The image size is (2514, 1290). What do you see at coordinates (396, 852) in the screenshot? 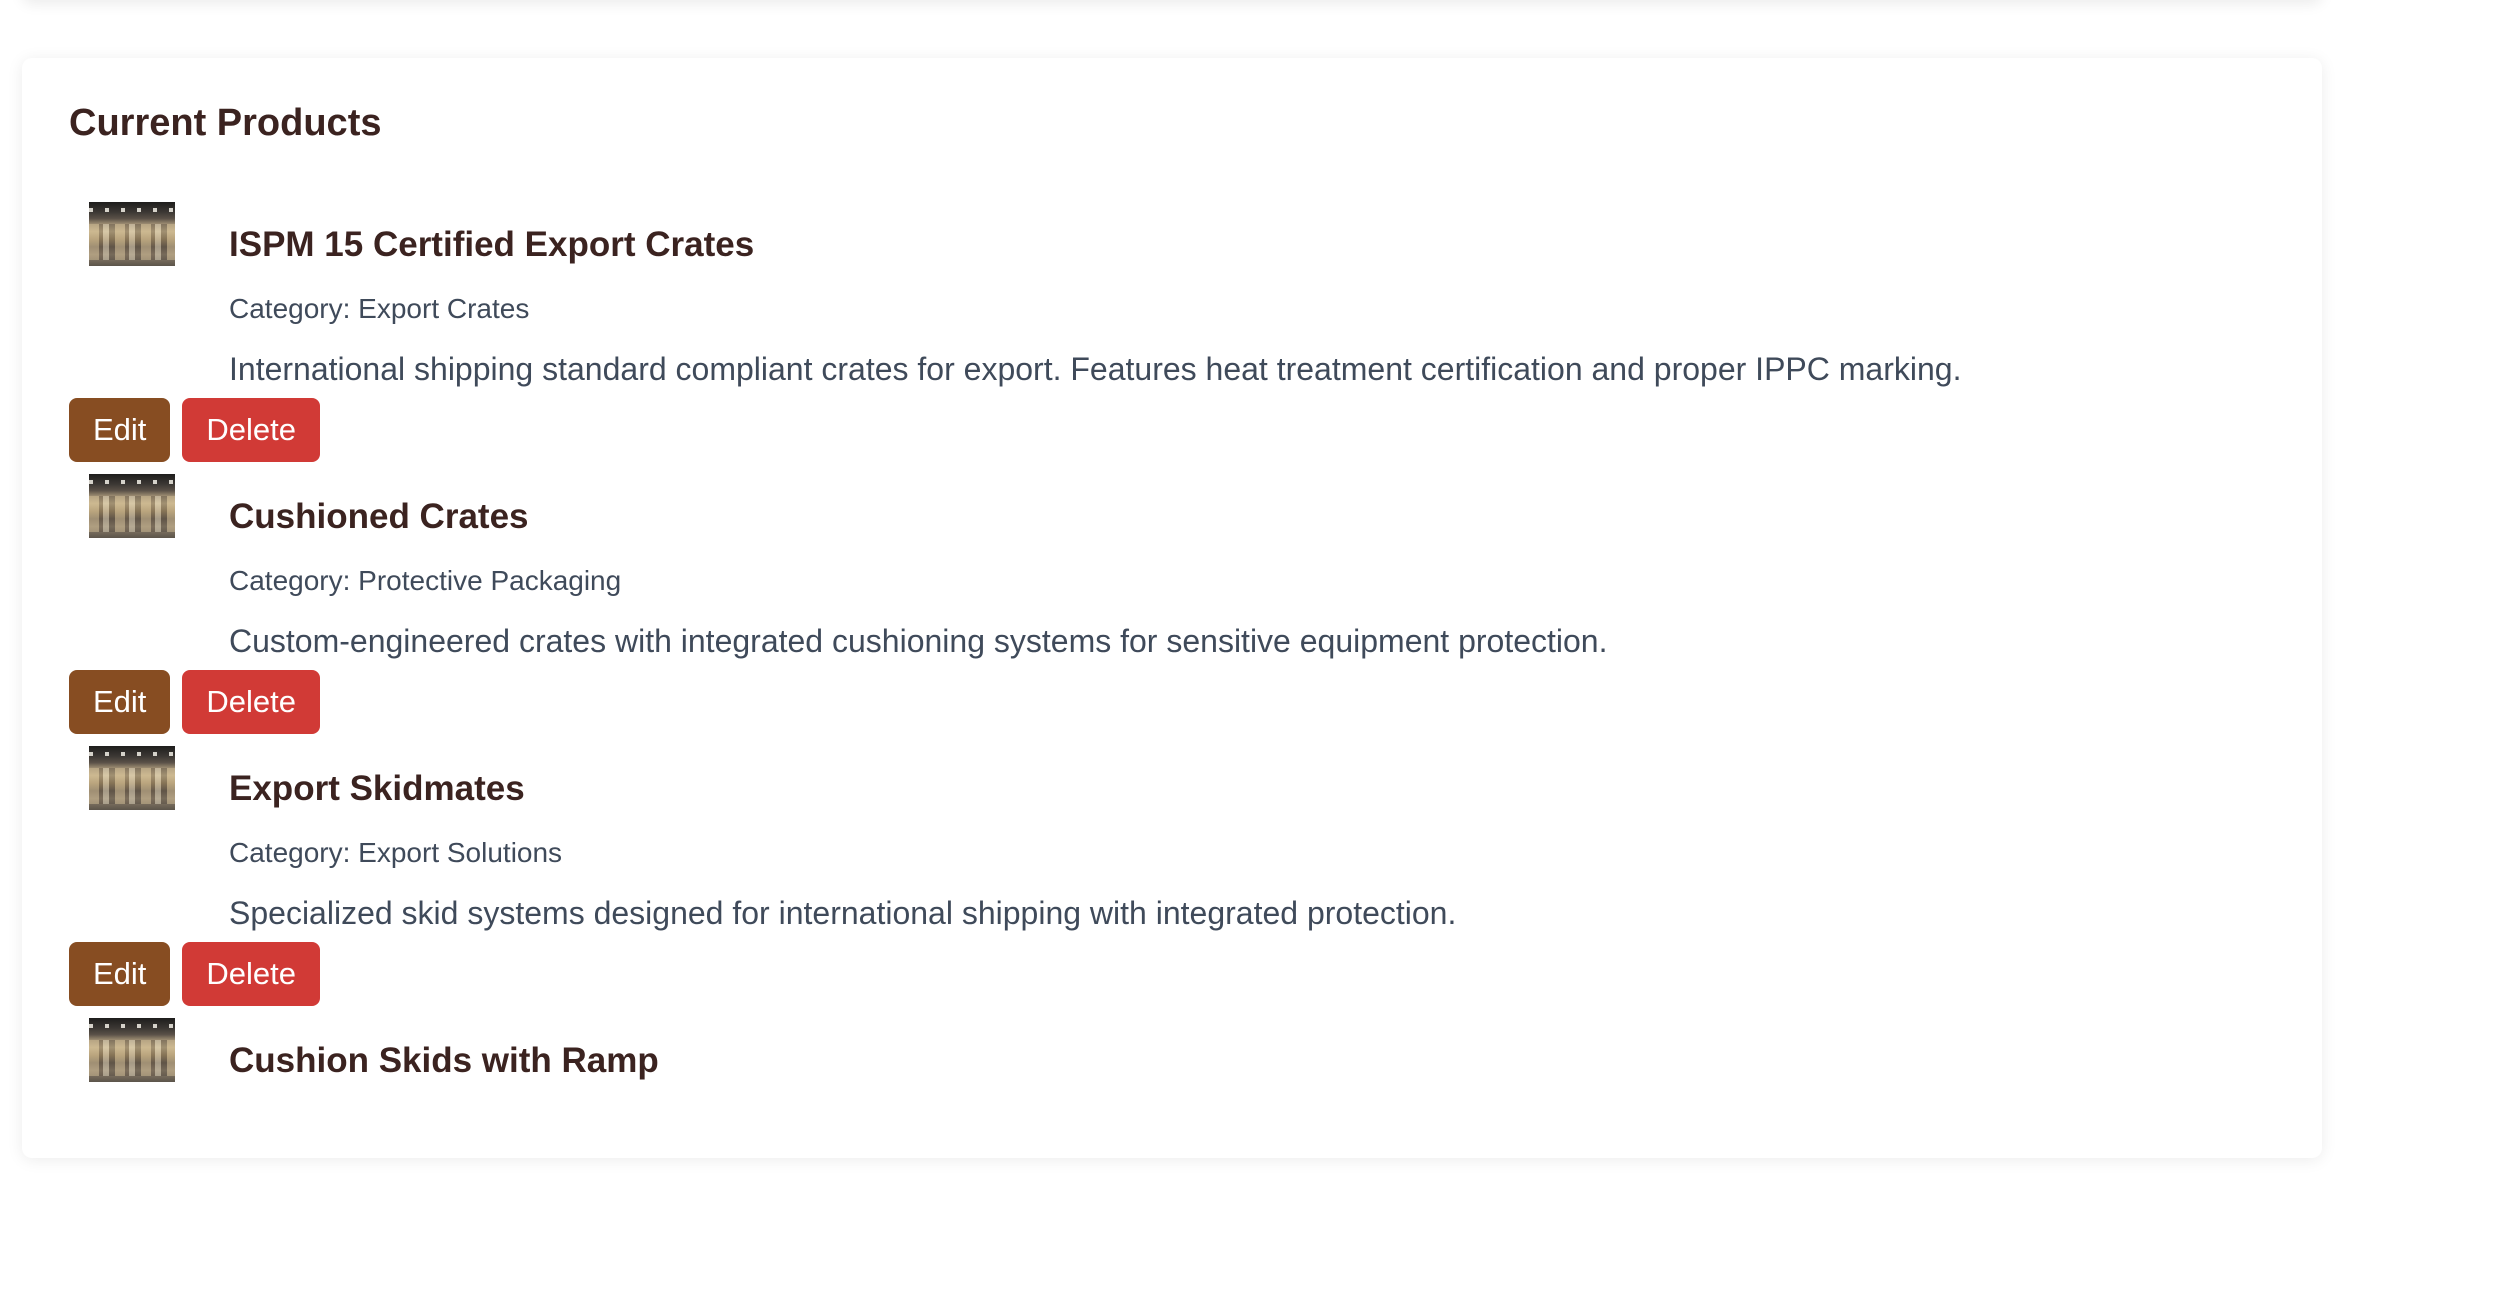
I see `product-category: Category: Export Solutions` at bounding box center [396, 852].